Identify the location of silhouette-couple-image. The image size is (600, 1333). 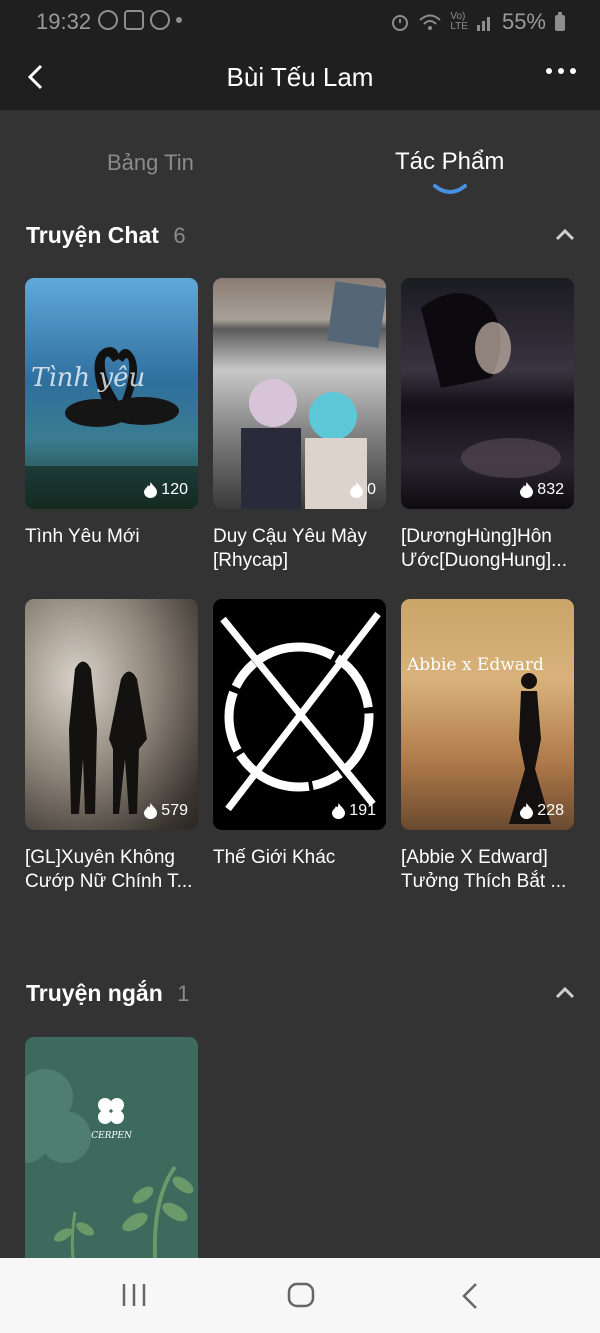
(108, 737).